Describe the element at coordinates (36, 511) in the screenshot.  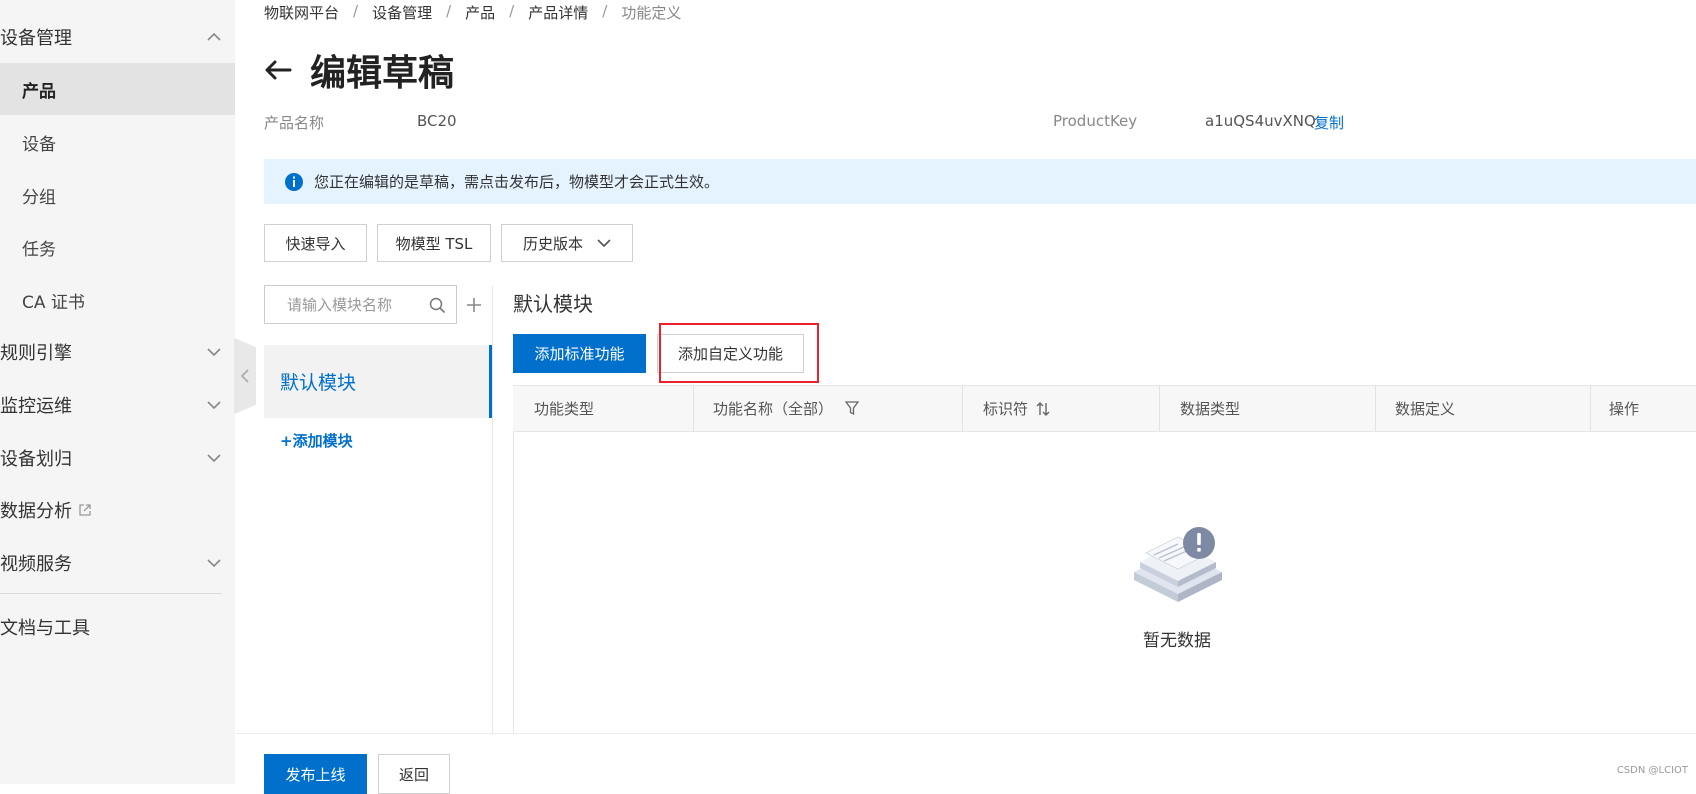
I see `sidebar-group-label: 数据分析` at that location.